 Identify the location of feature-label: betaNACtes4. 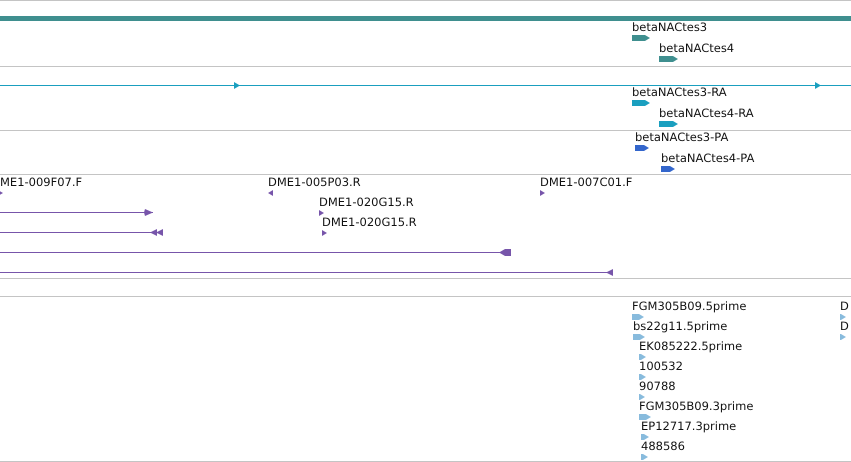
(696, 48).